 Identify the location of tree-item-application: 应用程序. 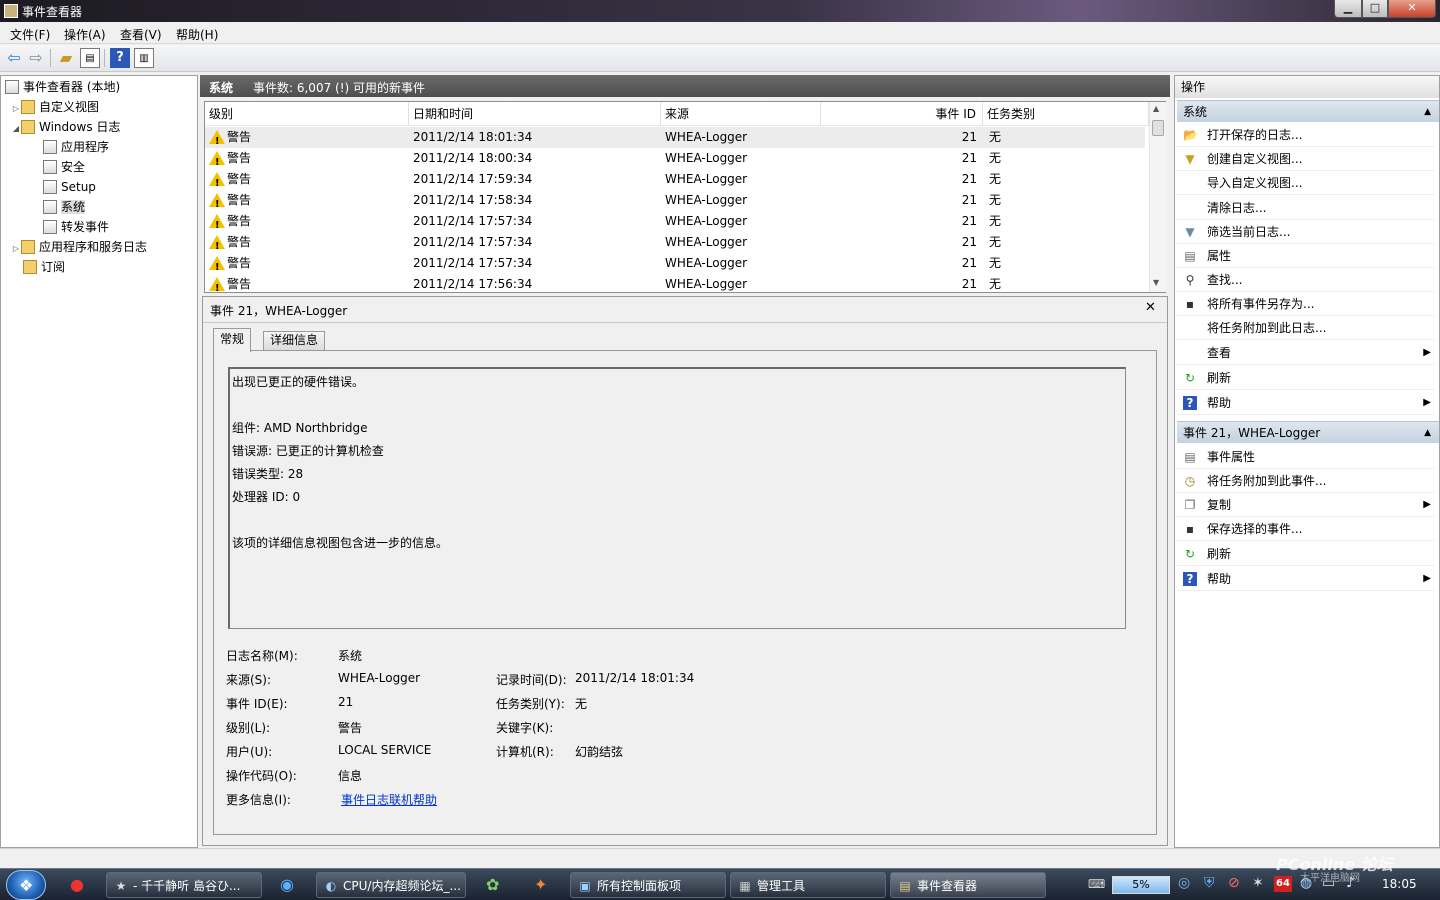
(99, 147).